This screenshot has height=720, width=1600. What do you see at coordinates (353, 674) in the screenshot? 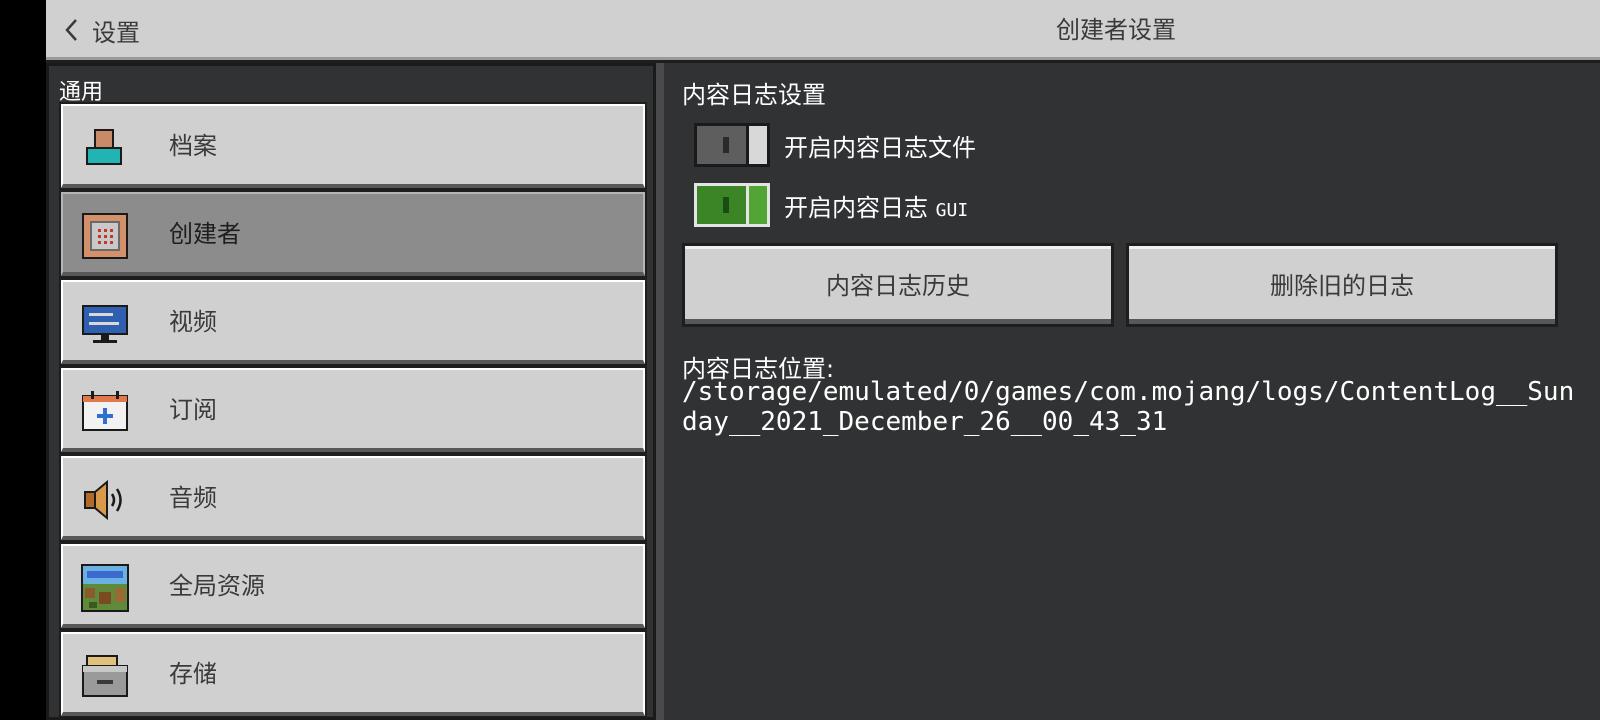
I see `sidebar-item-storage: 存储` at bounding box center [353, 674].